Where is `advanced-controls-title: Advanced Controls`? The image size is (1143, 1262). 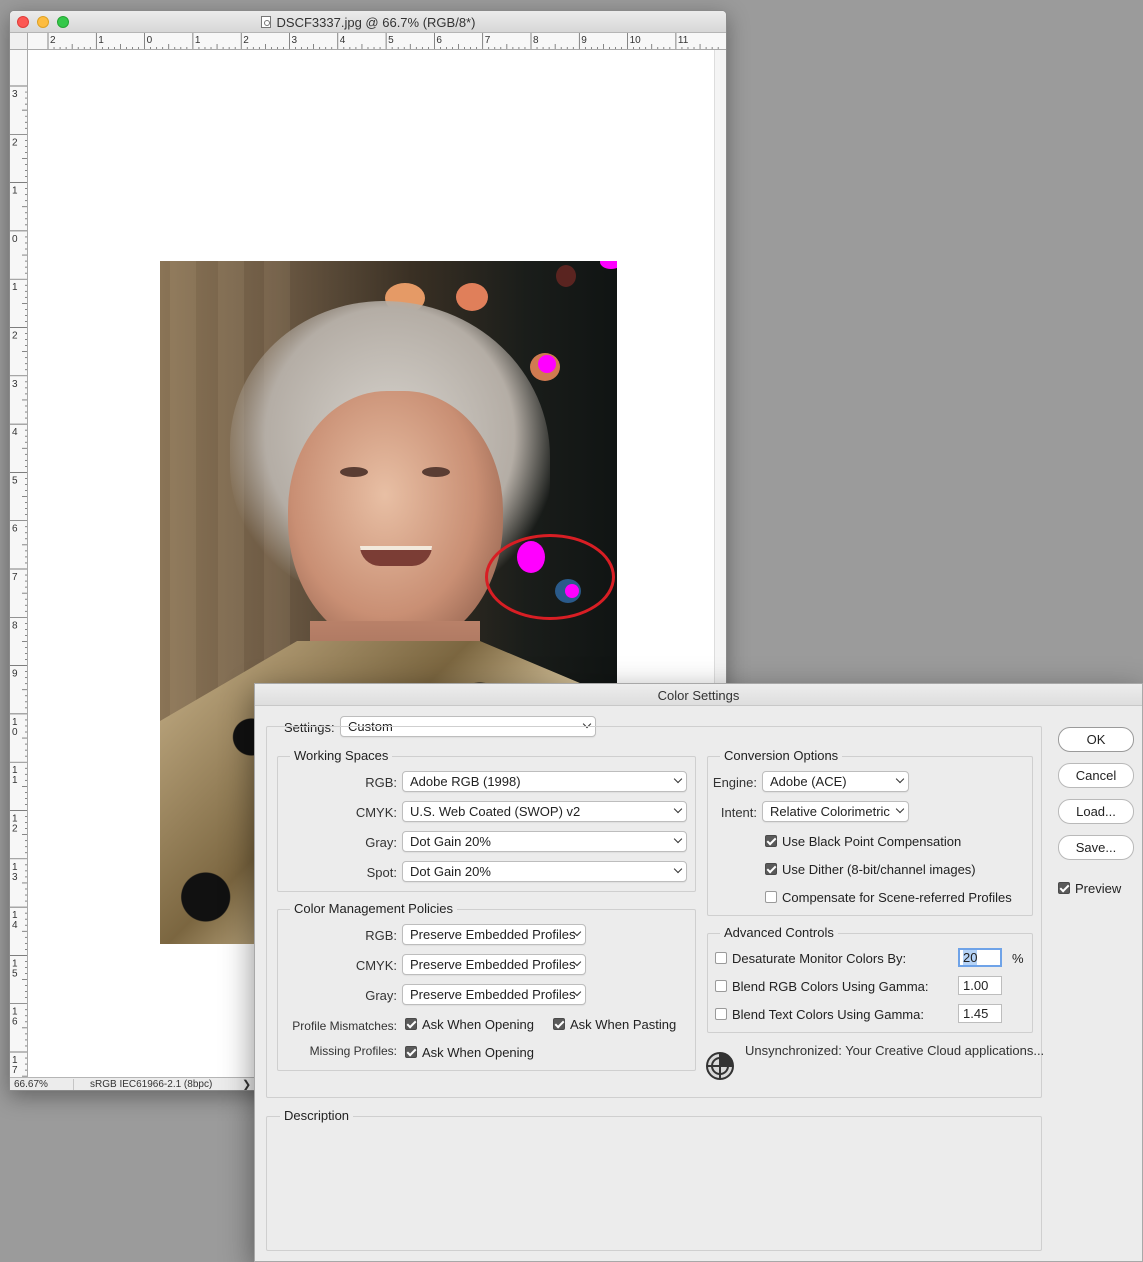
advanced-controls-title: Advanced Controls is located at coordinates (779, 932).